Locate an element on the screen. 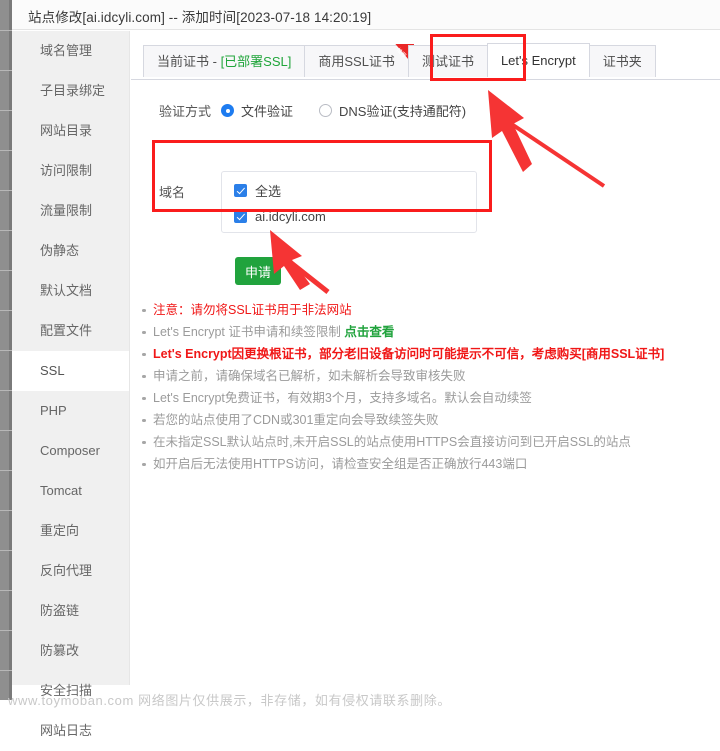  tab-0: 当前证书 - [已部署SSL] is located at coordinates (224, 61).